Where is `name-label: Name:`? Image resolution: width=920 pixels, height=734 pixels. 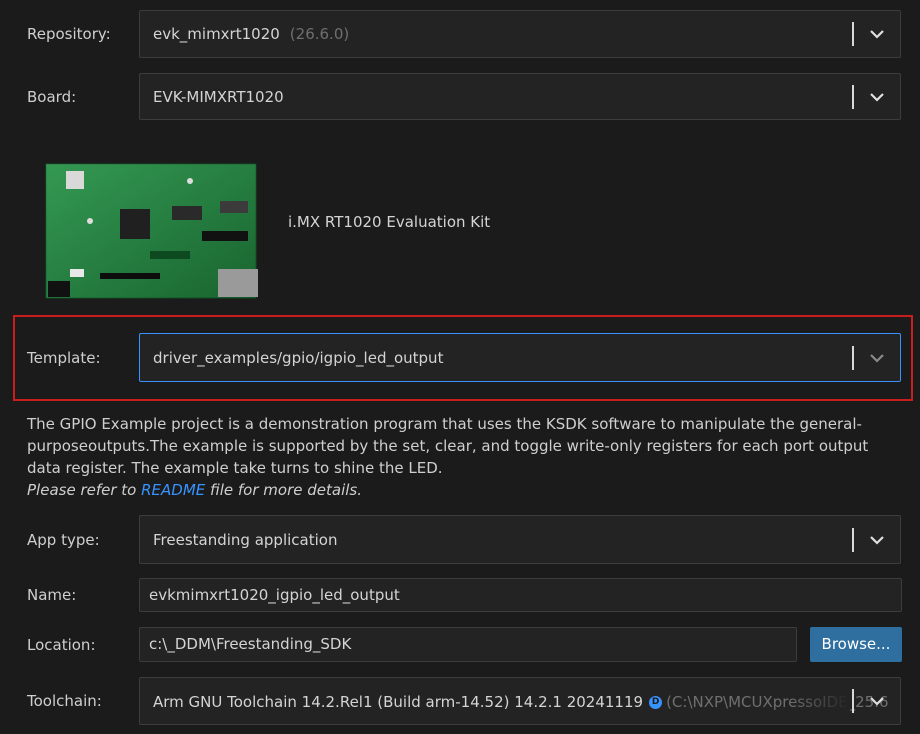 name-label: Name: is located at coordinates (52, 595).